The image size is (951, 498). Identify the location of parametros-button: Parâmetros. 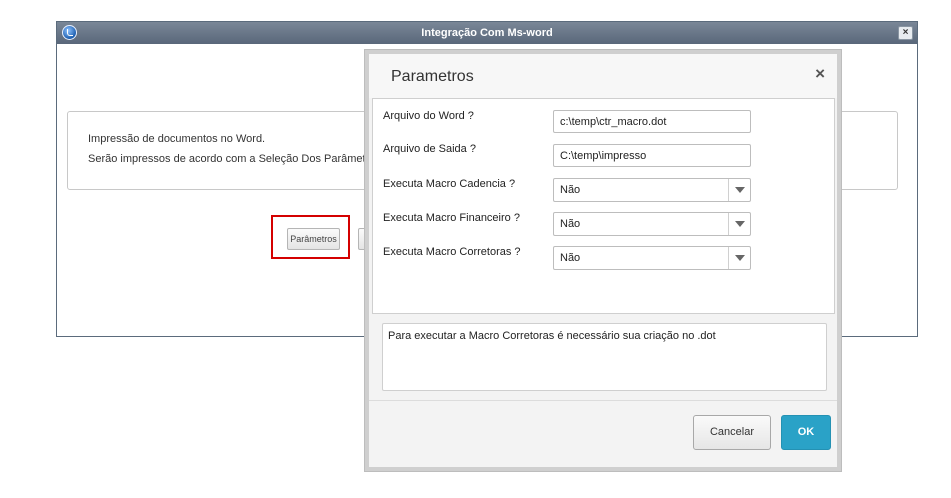
(313, 239).